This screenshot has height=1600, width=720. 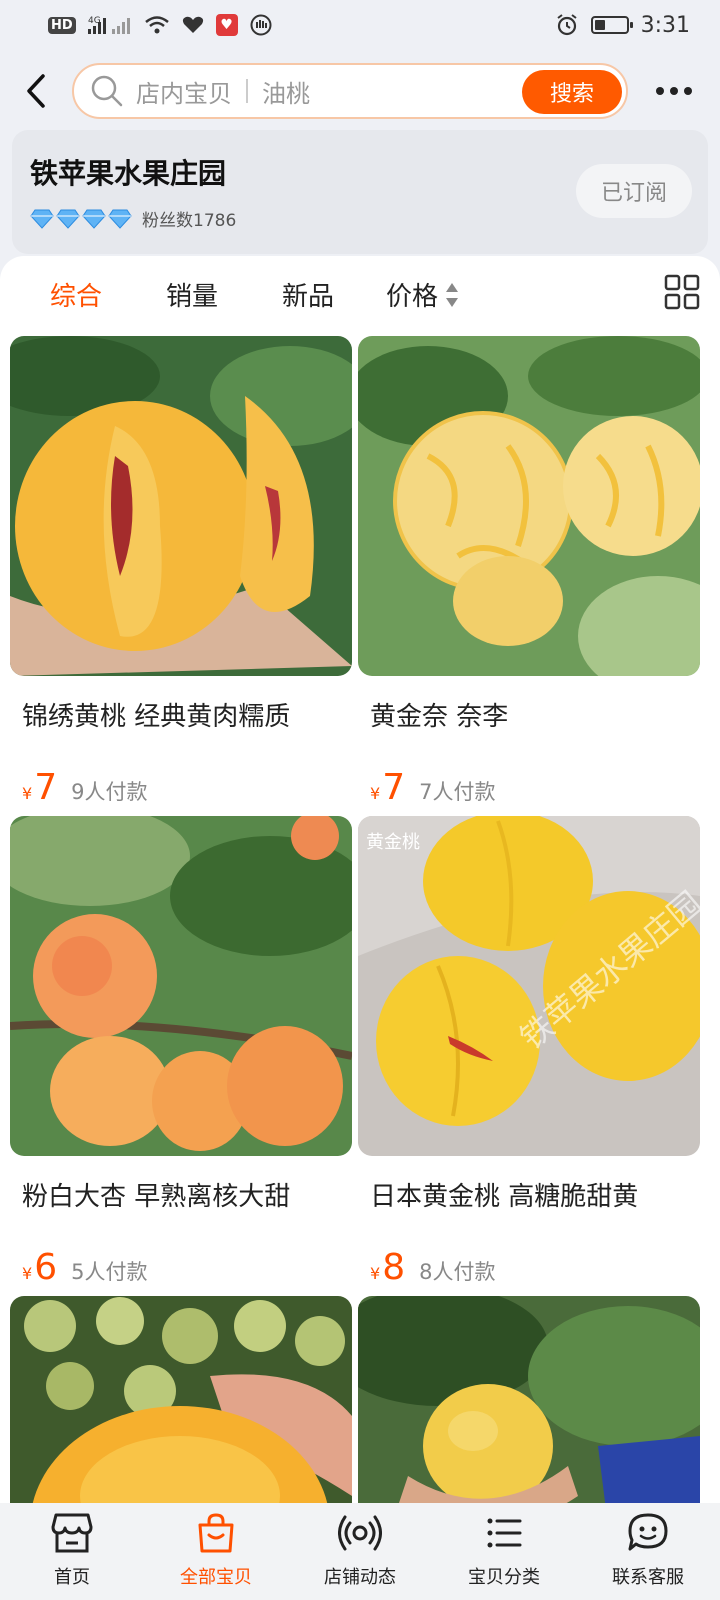 I want to click on back-arrow-icon, so click(x=36, y=91).